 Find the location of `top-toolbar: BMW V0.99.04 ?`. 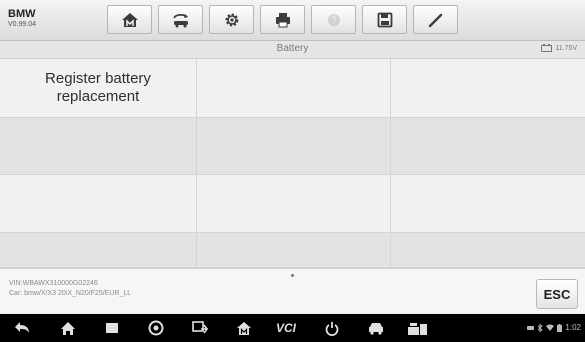

top-toolbar: BMW V0.99.04 ? is located at coordinates (292, 20).